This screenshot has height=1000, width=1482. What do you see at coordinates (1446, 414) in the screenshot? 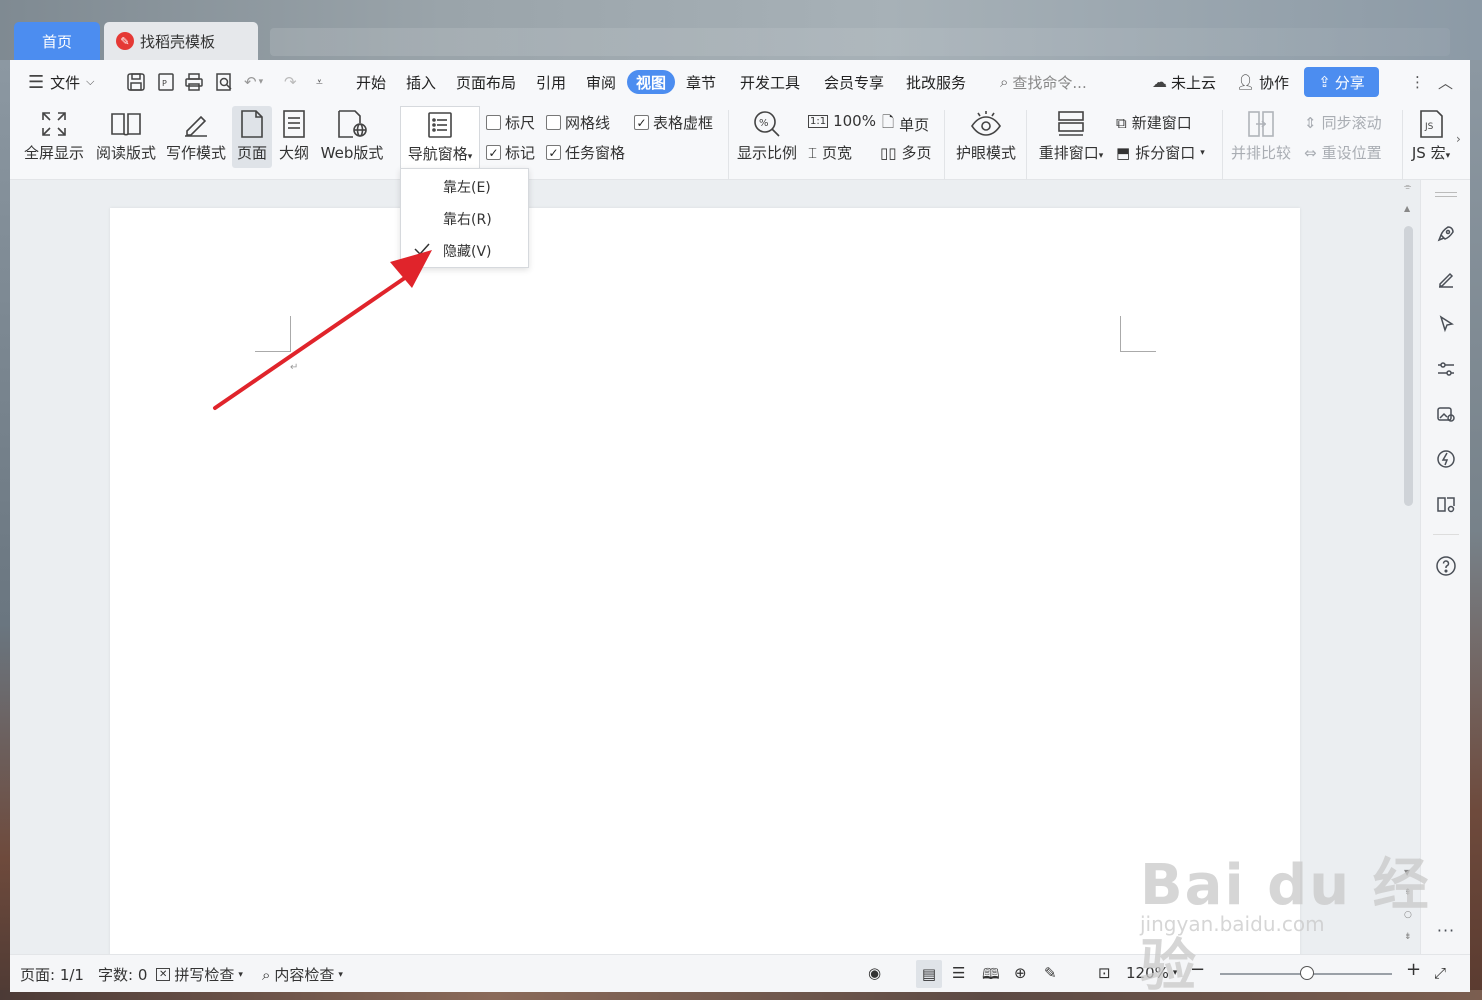
I see `image-gallery-icon` at bounding box center [1446, 414].